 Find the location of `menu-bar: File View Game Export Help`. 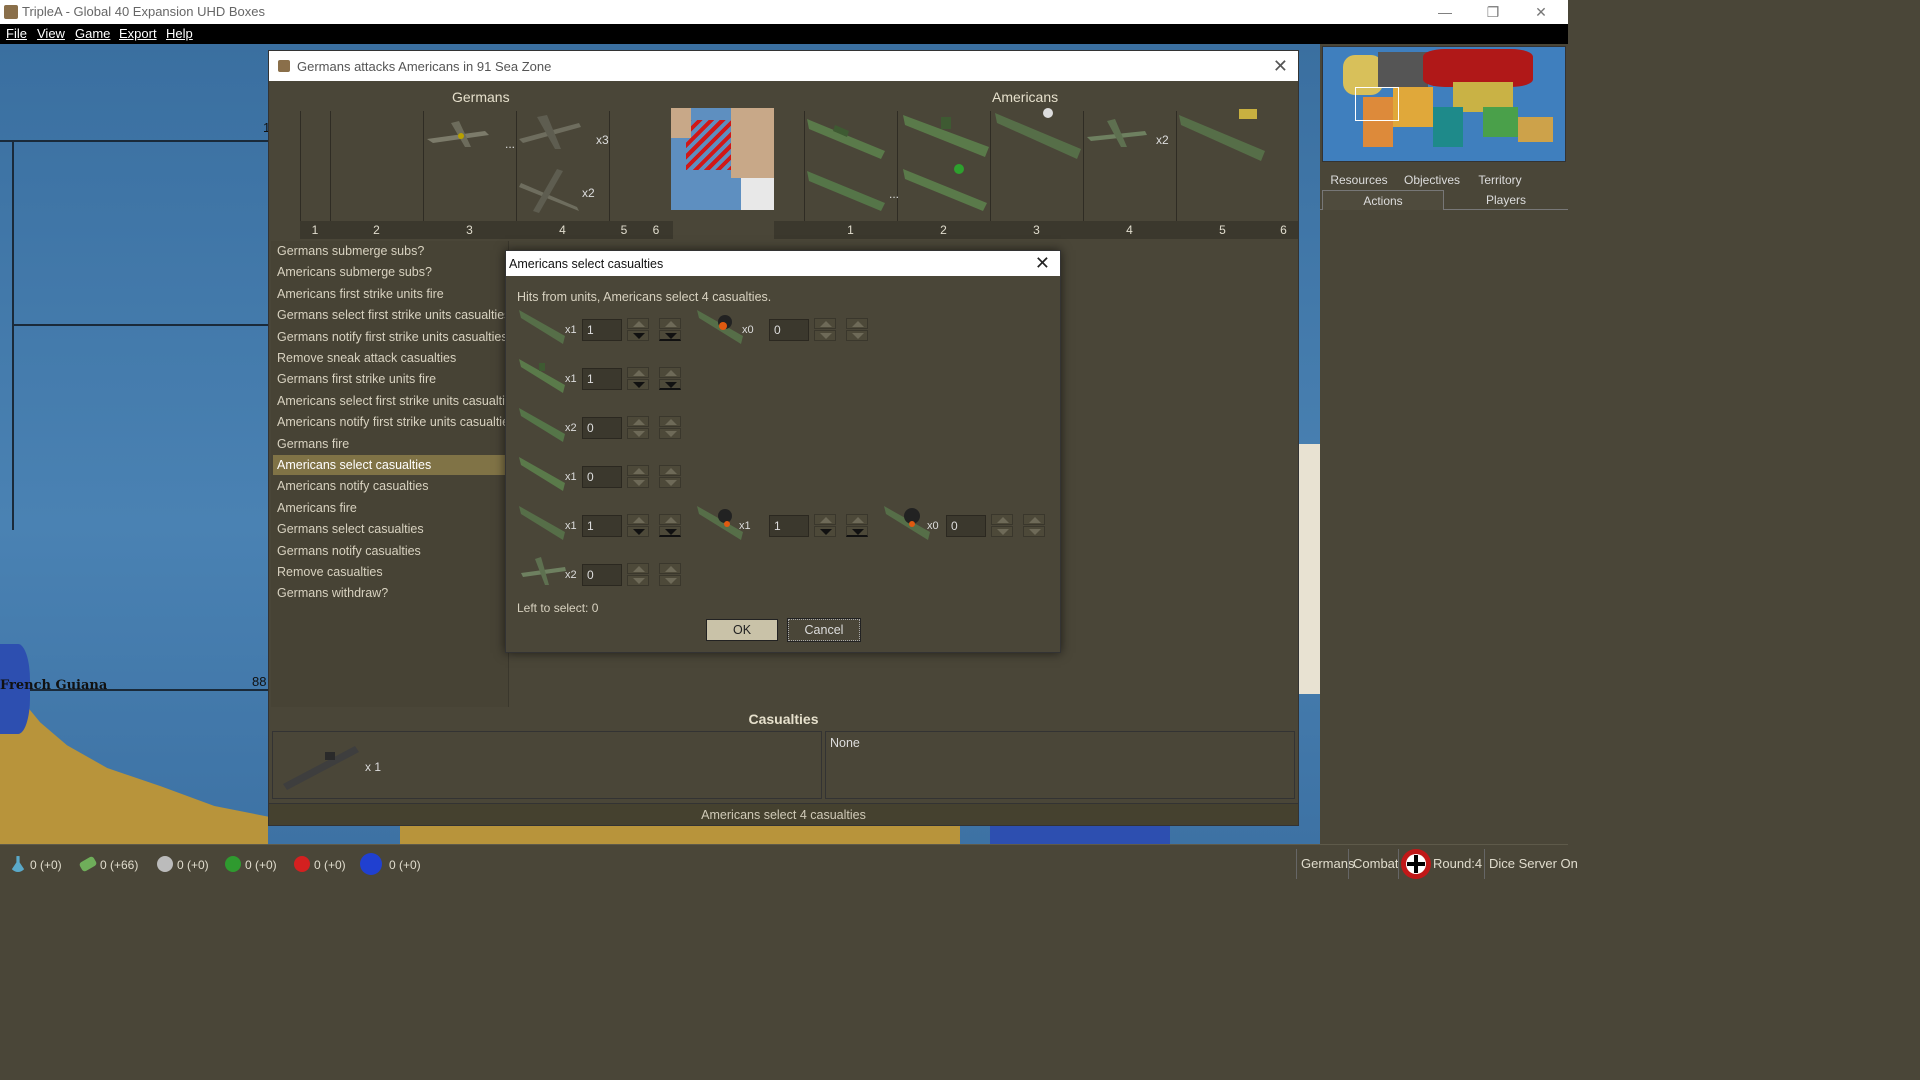

menu-bar: File View Game Export Help is located at coordinates (784, 34).